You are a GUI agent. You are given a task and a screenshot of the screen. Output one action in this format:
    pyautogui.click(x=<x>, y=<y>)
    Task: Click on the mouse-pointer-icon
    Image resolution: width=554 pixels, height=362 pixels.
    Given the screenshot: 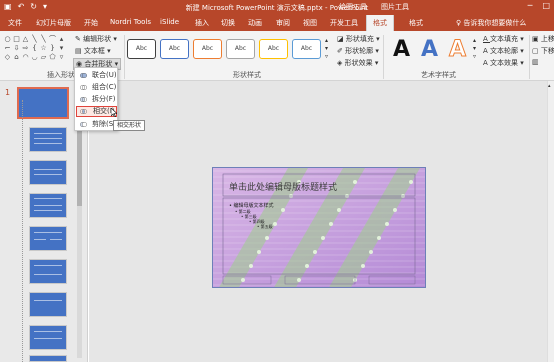 What is the action you would take?
    pyautogui.click(x=114, y=112)
    